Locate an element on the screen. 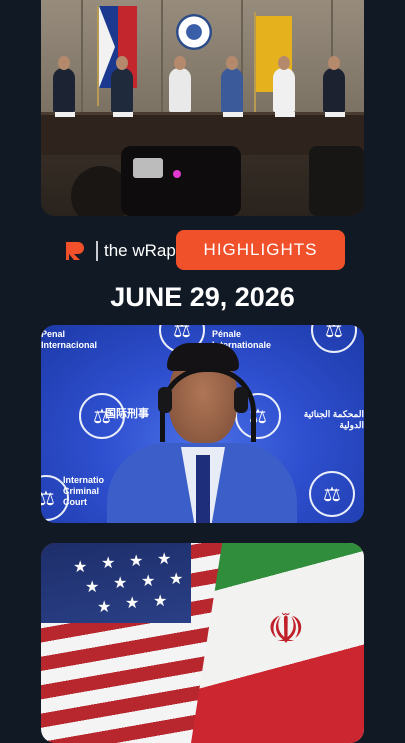 Image resolution: width=405 pixels, height=743 pixels. icc-backdrop-text: Internatio Criminal Court is located at coordinates (84, 491).